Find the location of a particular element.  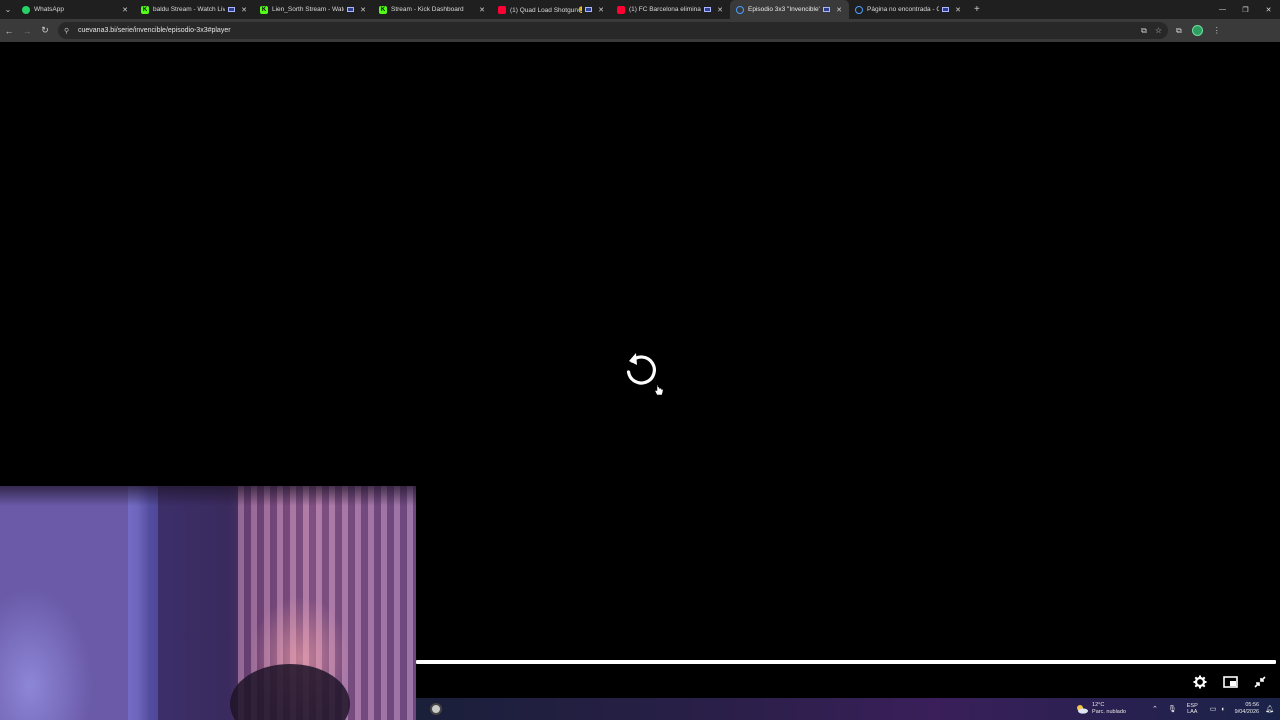

chrome-taskbar-icon is located at coordinates (436, 709).